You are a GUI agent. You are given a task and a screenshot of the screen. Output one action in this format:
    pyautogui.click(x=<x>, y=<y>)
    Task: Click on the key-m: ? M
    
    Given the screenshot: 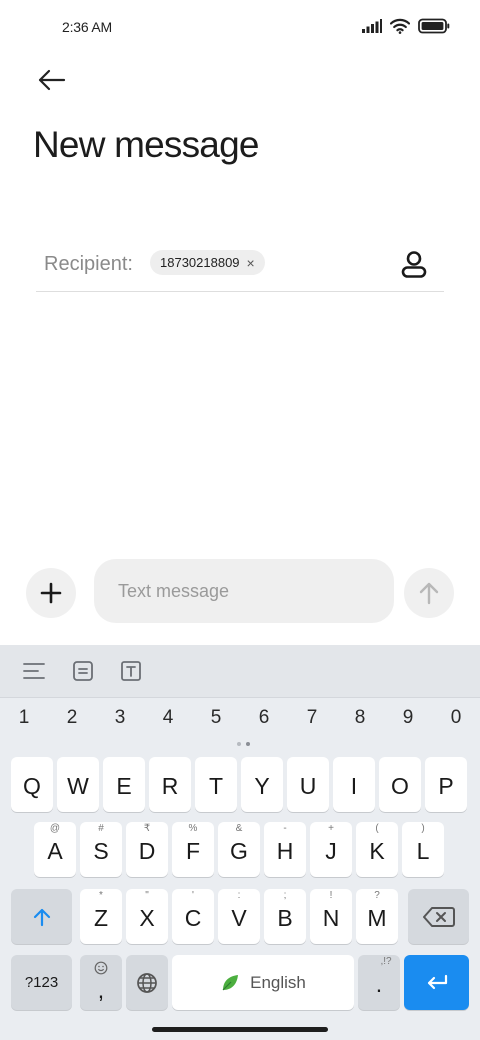 What is the action you would take?
    pyautogui.click(x=377, y=916)
    